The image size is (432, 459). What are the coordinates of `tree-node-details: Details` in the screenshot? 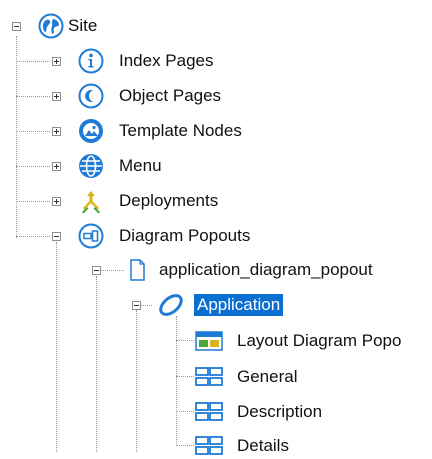 It's located at (263, 446).